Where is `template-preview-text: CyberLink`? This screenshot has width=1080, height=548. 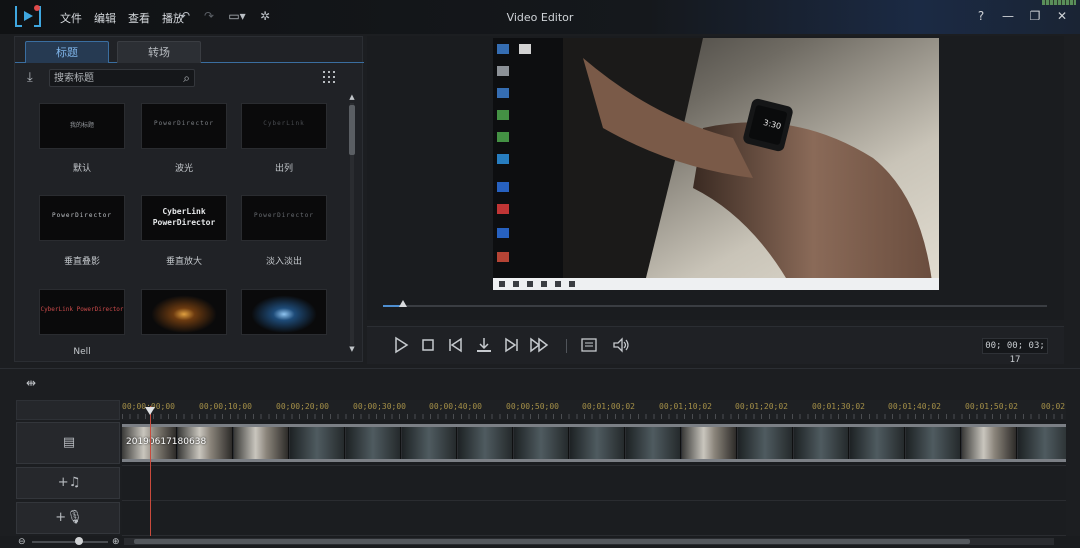
template-preview-text: CyberLink is located at coordinates (284, 123).